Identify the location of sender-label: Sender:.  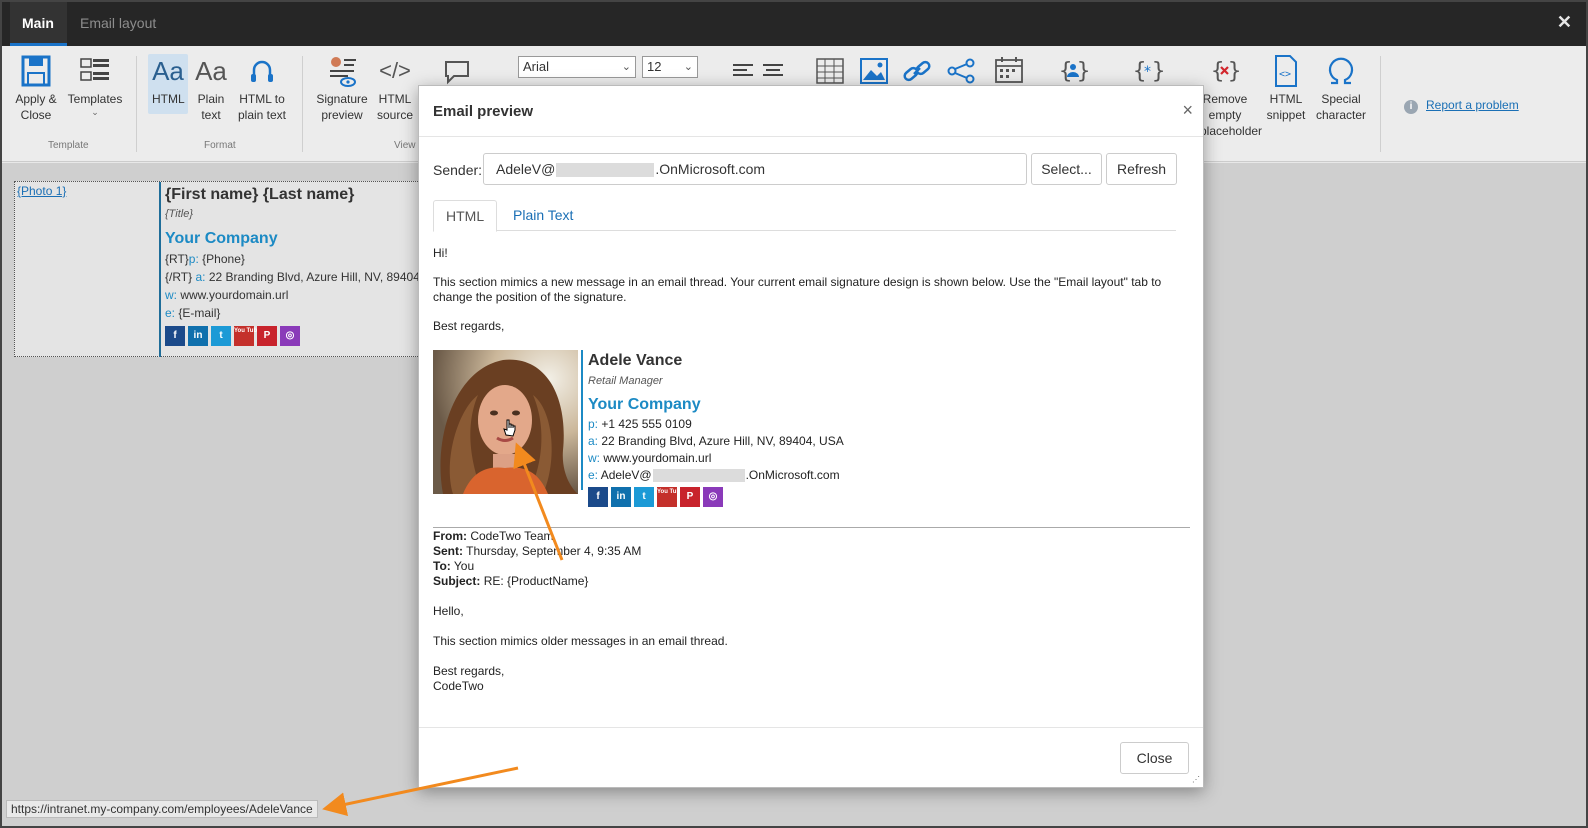
(458, 170).